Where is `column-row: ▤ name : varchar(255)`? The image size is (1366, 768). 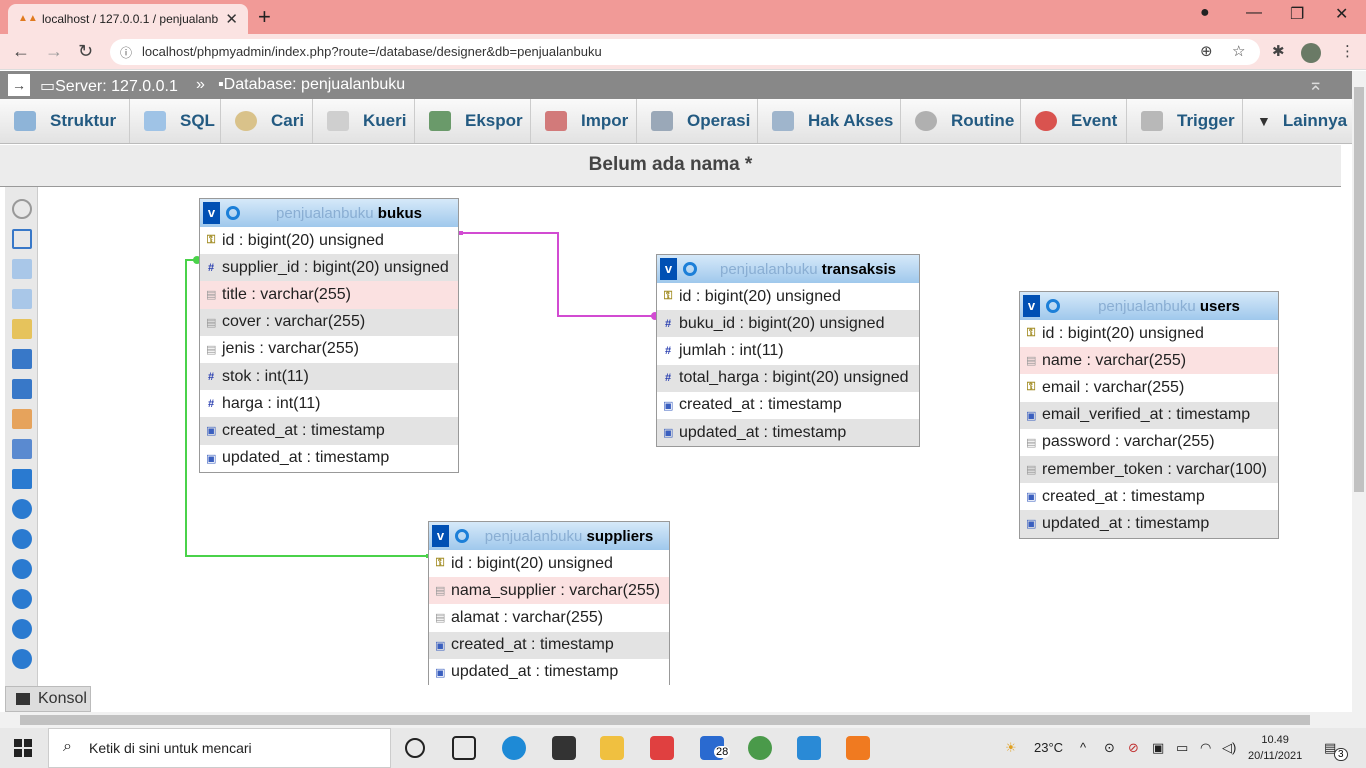
column-row: ▤ name : varchar(255) is located at coordinates (1149, 361).